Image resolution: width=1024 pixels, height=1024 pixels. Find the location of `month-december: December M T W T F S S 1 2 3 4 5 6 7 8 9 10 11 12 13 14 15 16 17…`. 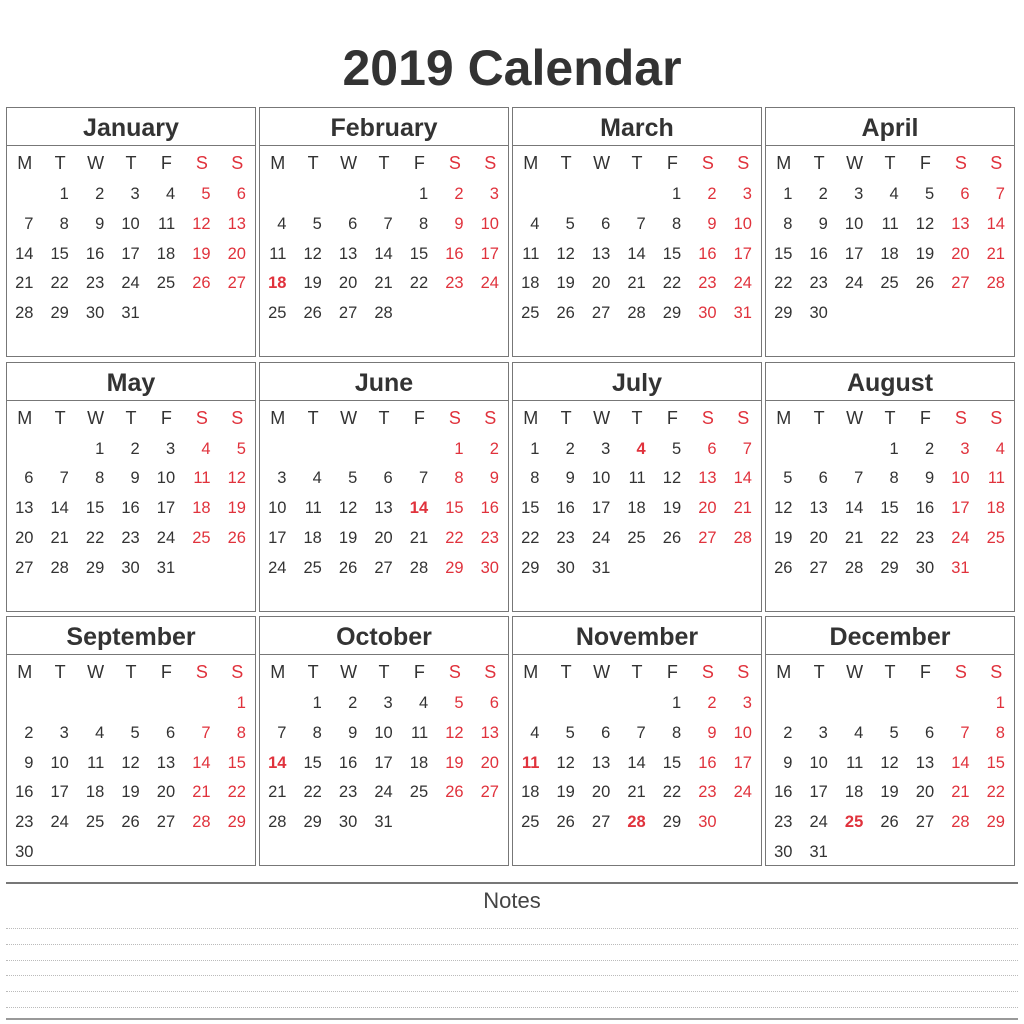

month-december: December M T W T F S S 1 2 3 4 5 6 7 8 9 10 11 12 13 14 15 16 17… is located at coordinates (890, 741).